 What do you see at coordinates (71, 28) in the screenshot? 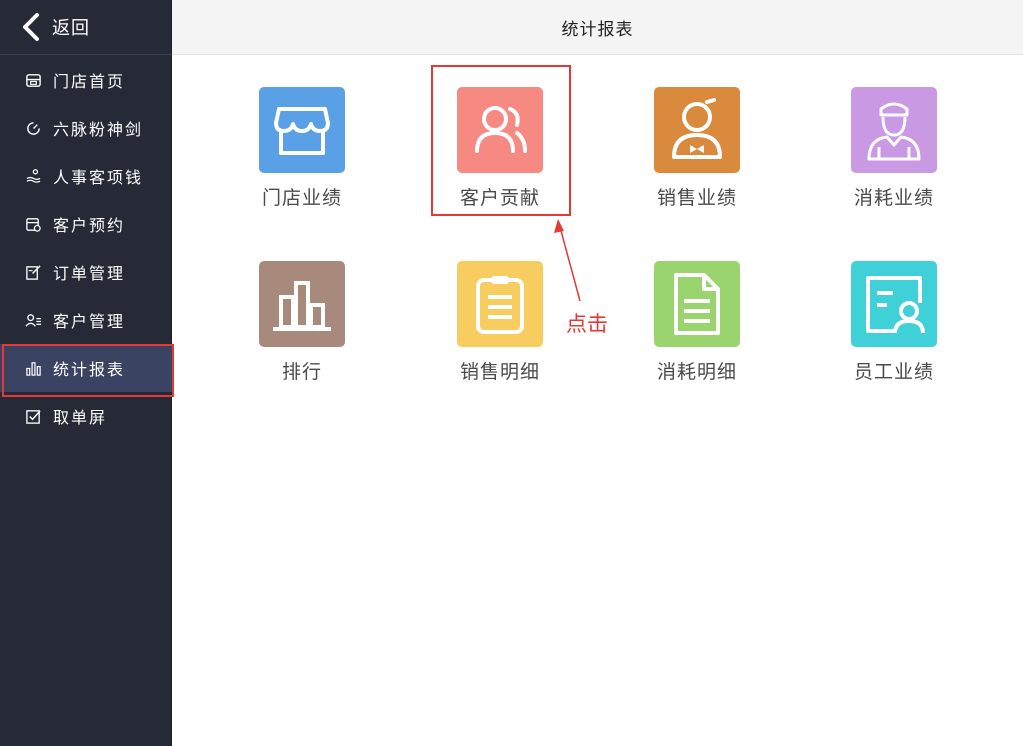
I see `back-label: 返回` at bounding box center [71, 28].